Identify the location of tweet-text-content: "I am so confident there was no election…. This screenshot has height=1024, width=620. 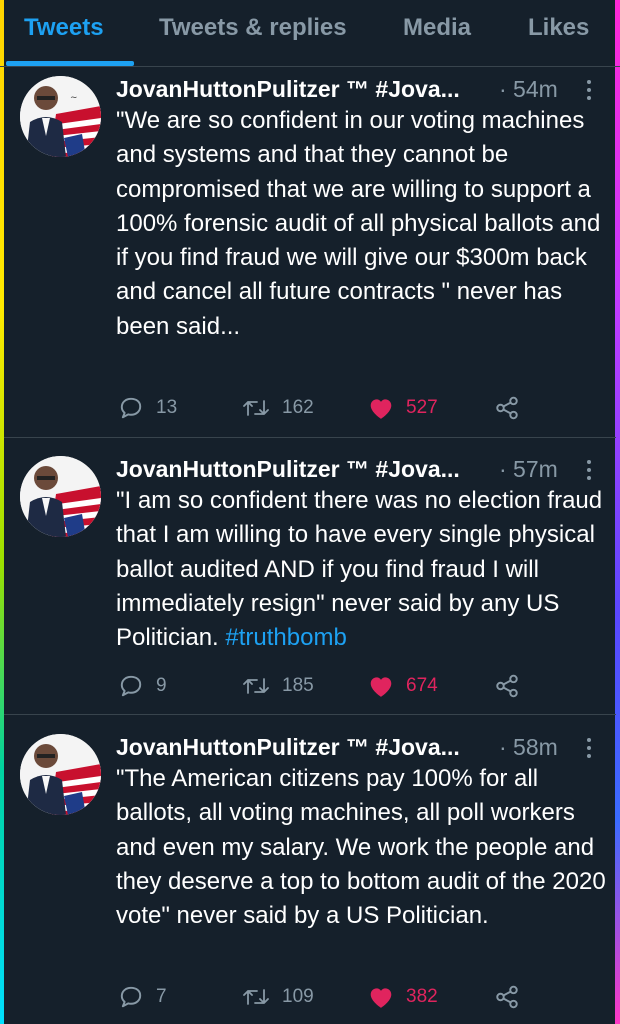
(359, 569).